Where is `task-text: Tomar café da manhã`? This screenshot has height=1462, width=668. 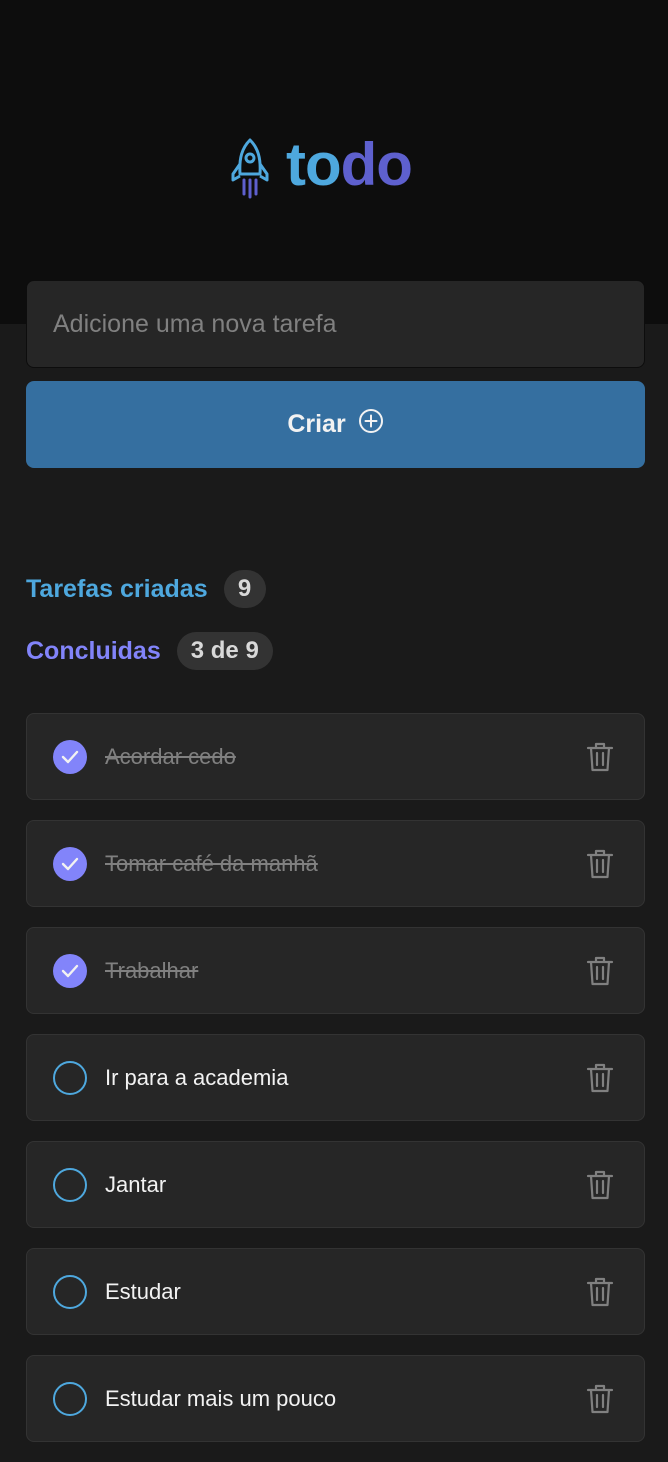 task-text: Tomar café da manhã is located at coordinates (211, 863).